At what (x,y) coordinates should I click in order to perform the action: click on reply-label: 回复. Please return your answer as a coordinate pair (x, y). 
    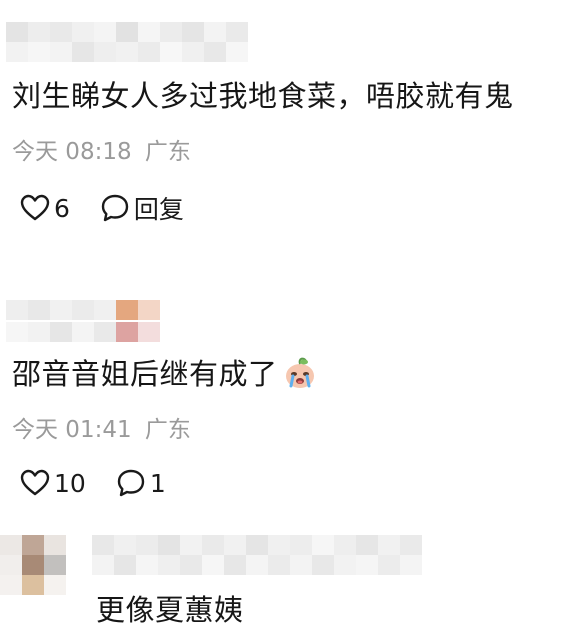
    Looking at the image, I should click on (158, 209).